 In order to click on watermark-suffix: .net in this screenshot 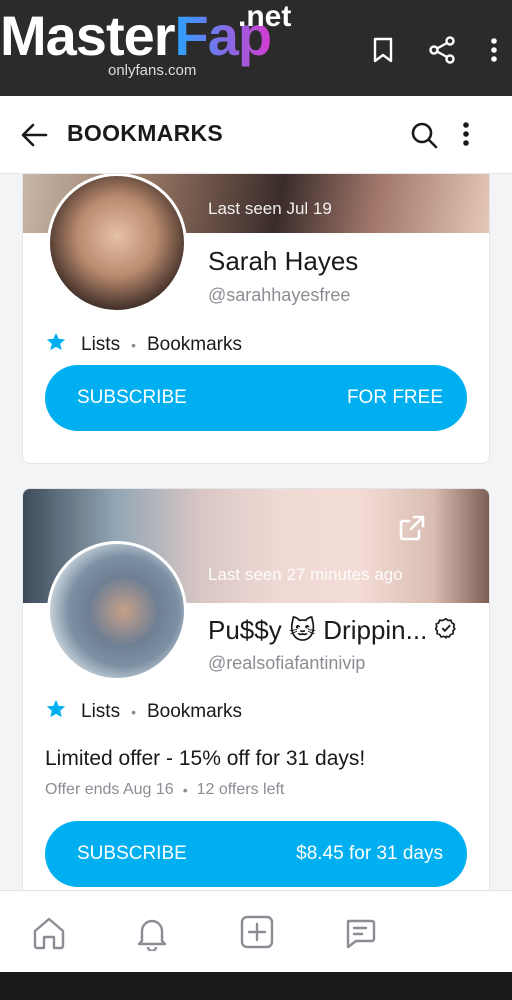, I will do `click(265, 16)`.